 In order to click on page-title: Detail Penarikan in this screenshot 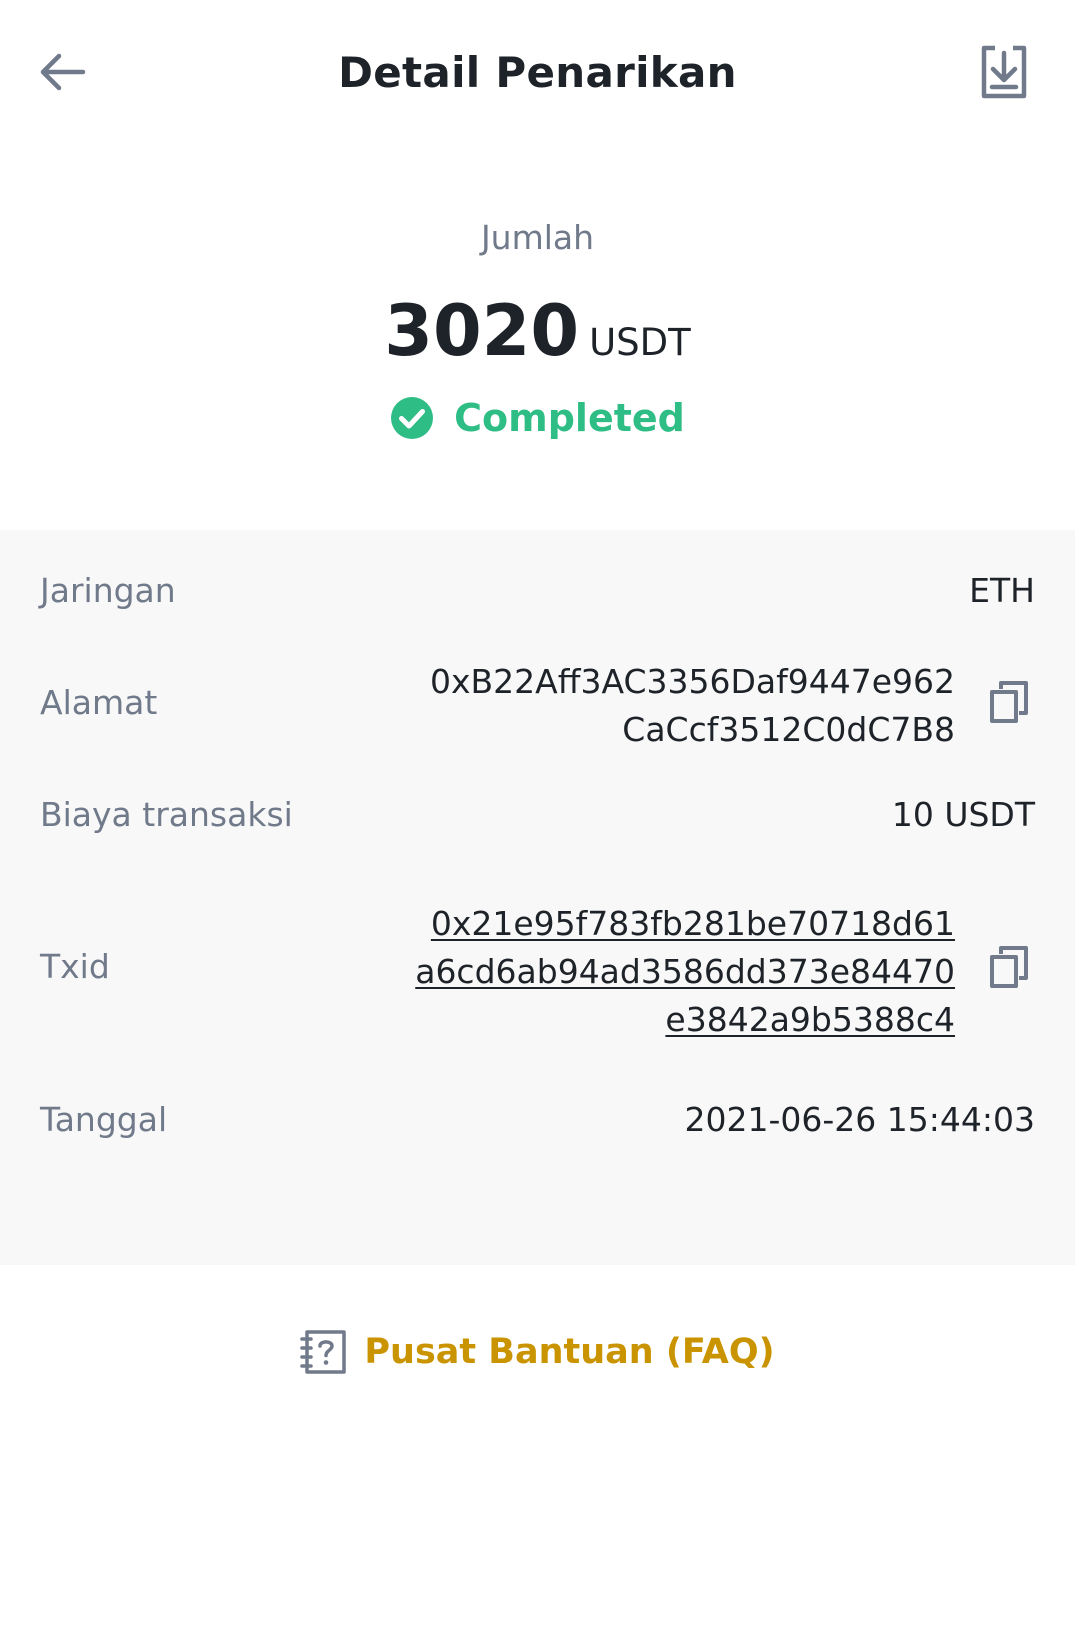, I will do `click(537, 72)`.